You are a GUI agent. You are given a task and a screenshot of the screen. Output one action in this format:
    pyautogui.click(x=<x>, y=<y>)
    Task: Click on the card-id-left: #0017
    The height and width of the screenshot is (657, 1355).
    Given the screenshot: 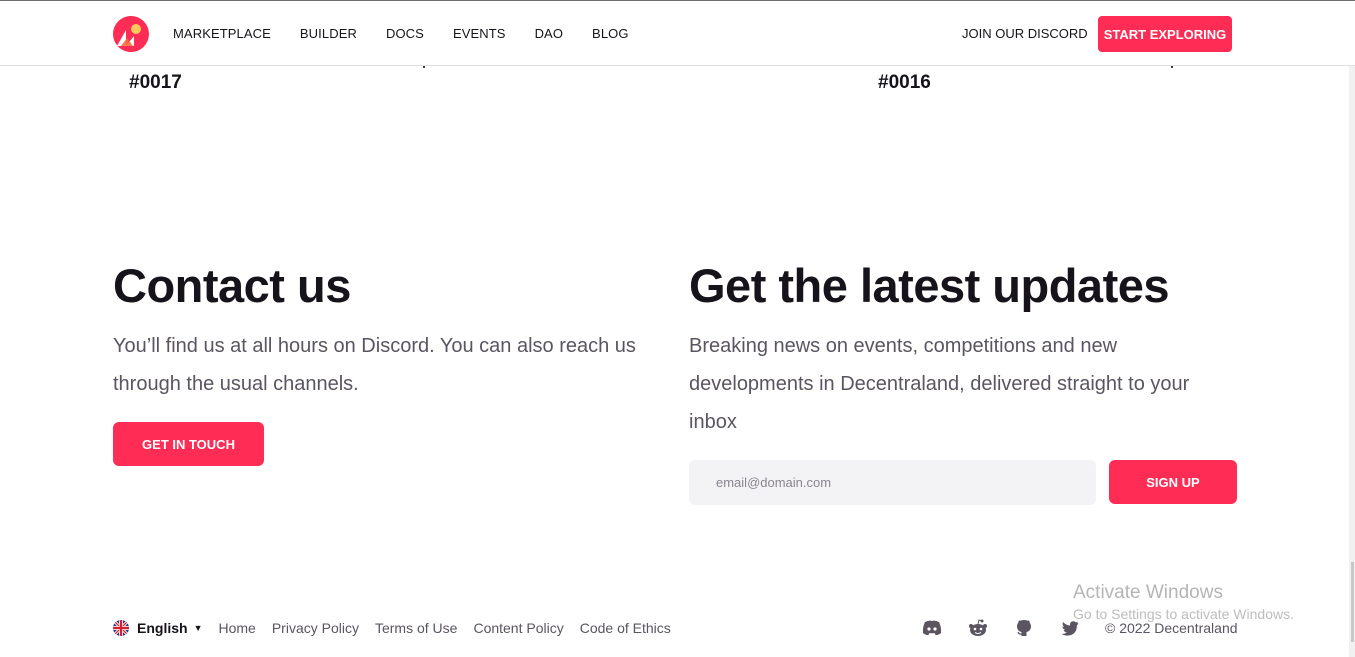 What is the action you would take?
    pyautogui.click(x=155, y=82)
    